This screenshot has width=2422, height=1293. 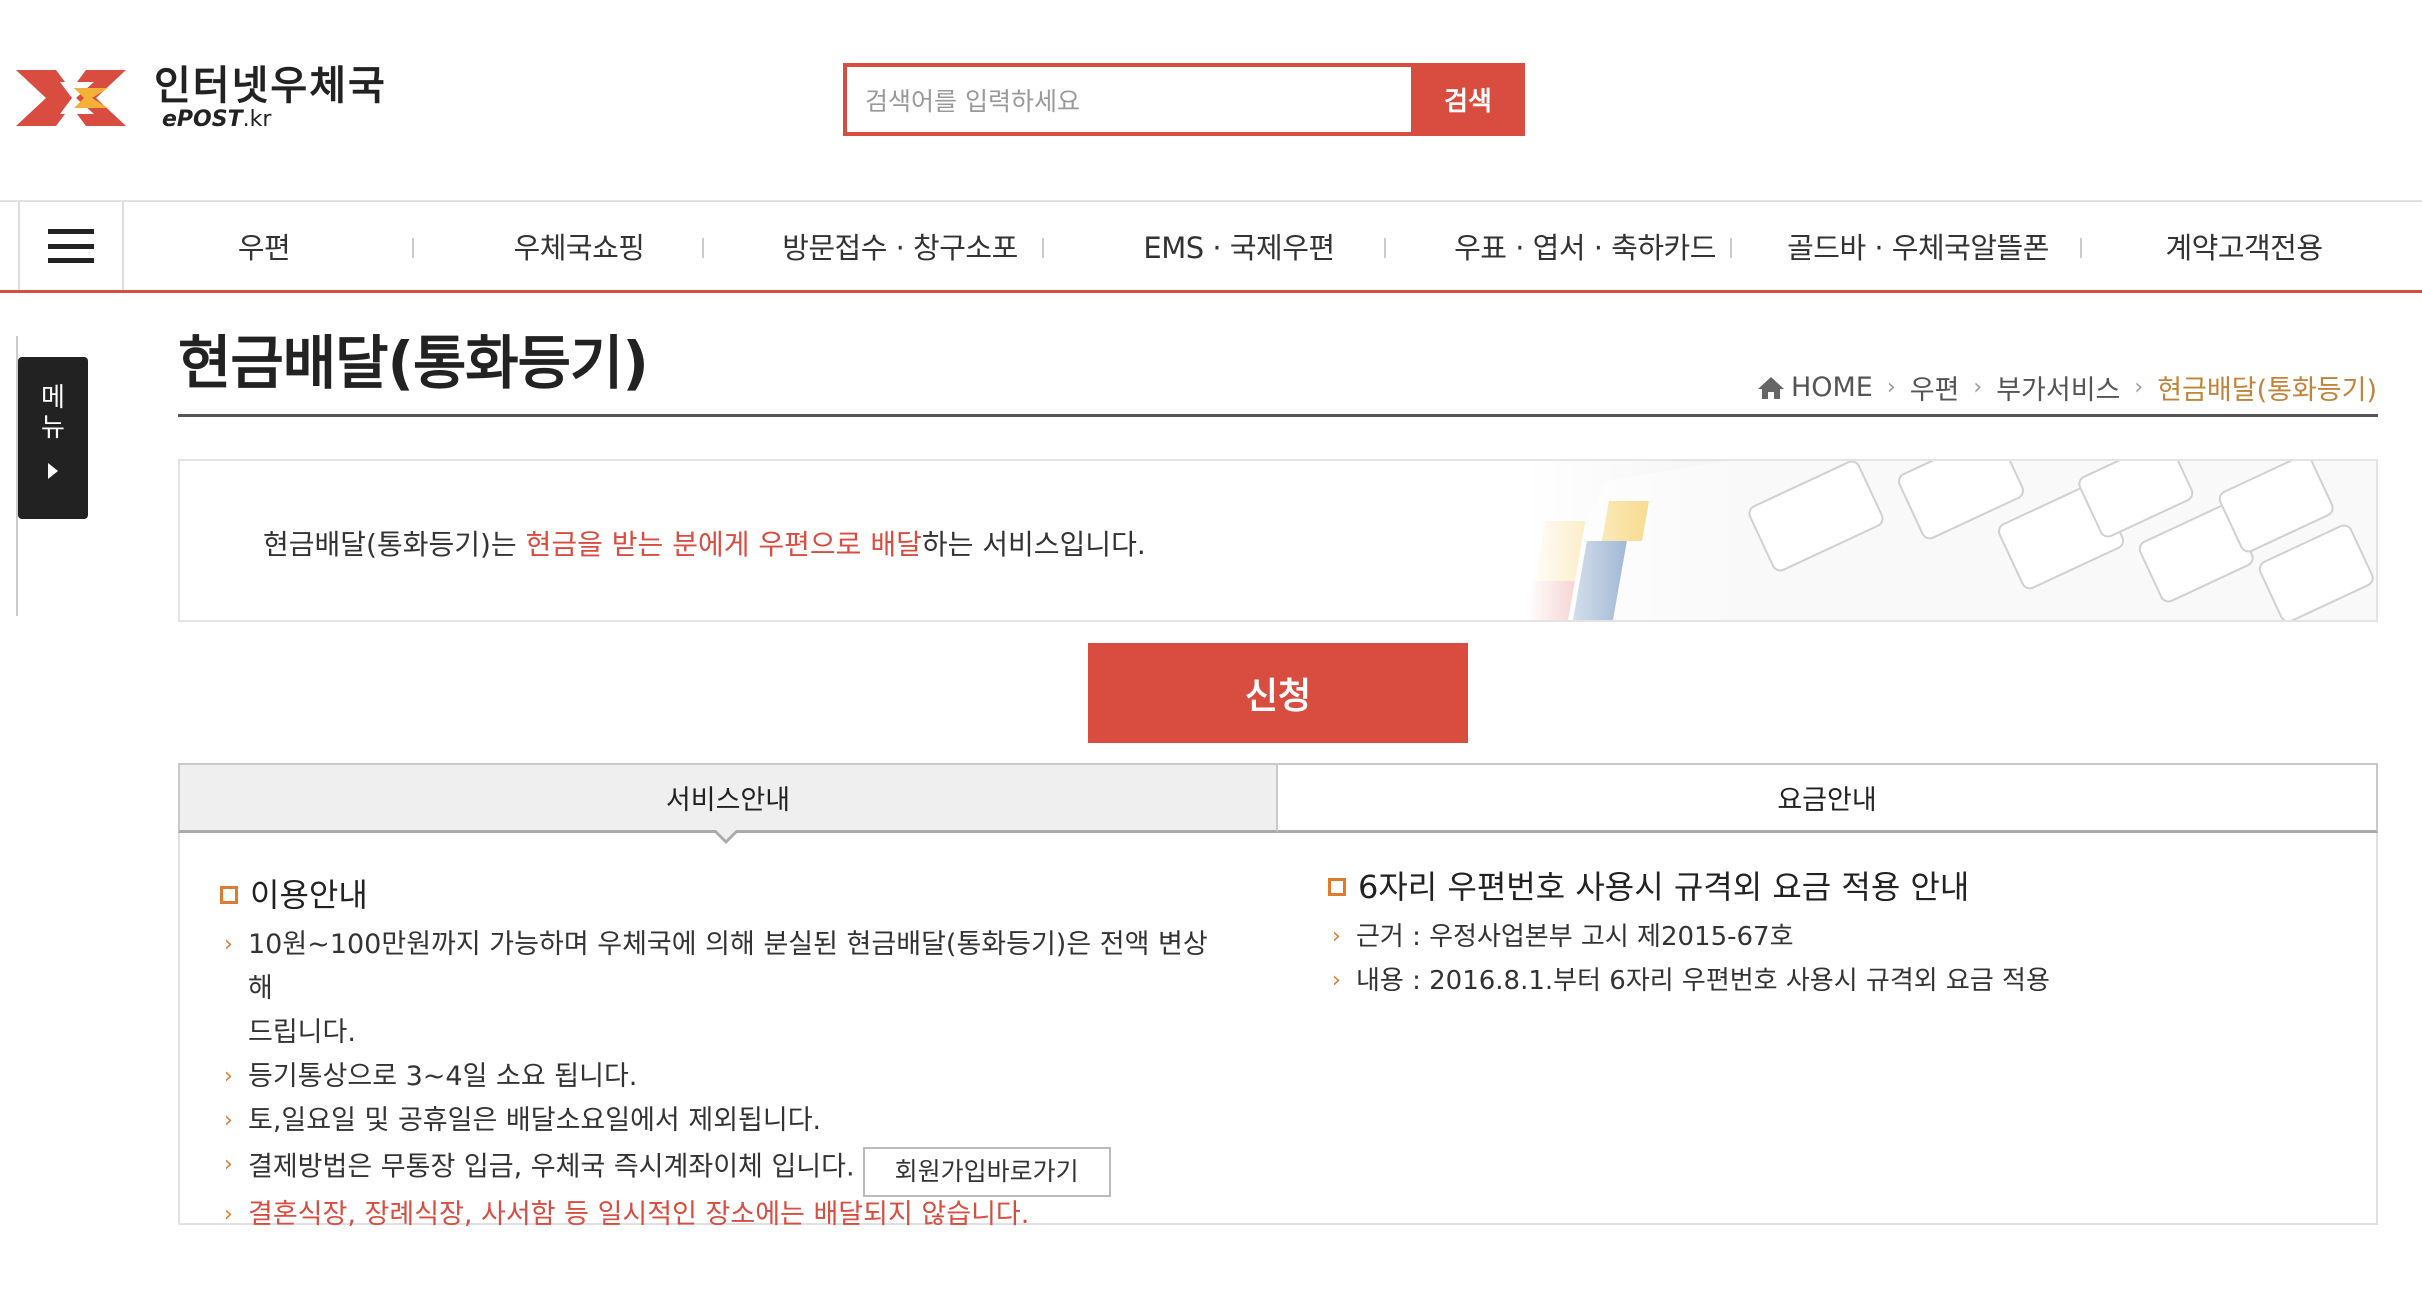 What do you see at coordinates (1585, 246) in the screenshot?
I see `nav-item-stamps: 우표 · 엽서 · 축하카드` at bounding box center [1585, 246].